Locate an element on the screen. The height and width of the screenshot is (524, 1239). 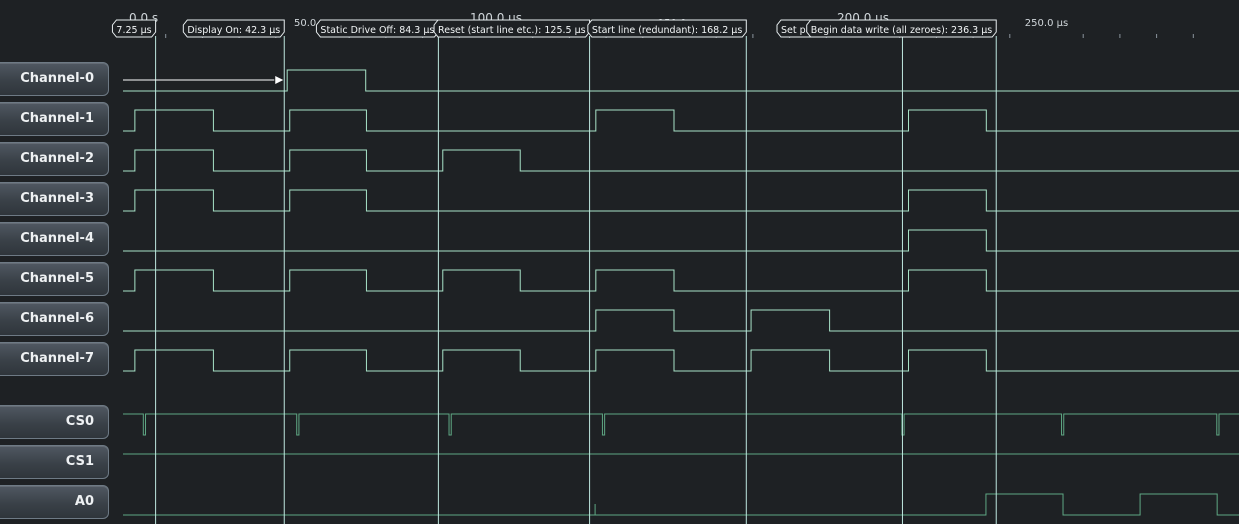
marker-flag-label: Display On: 42.3 µs is located at coordinates (233, 30).